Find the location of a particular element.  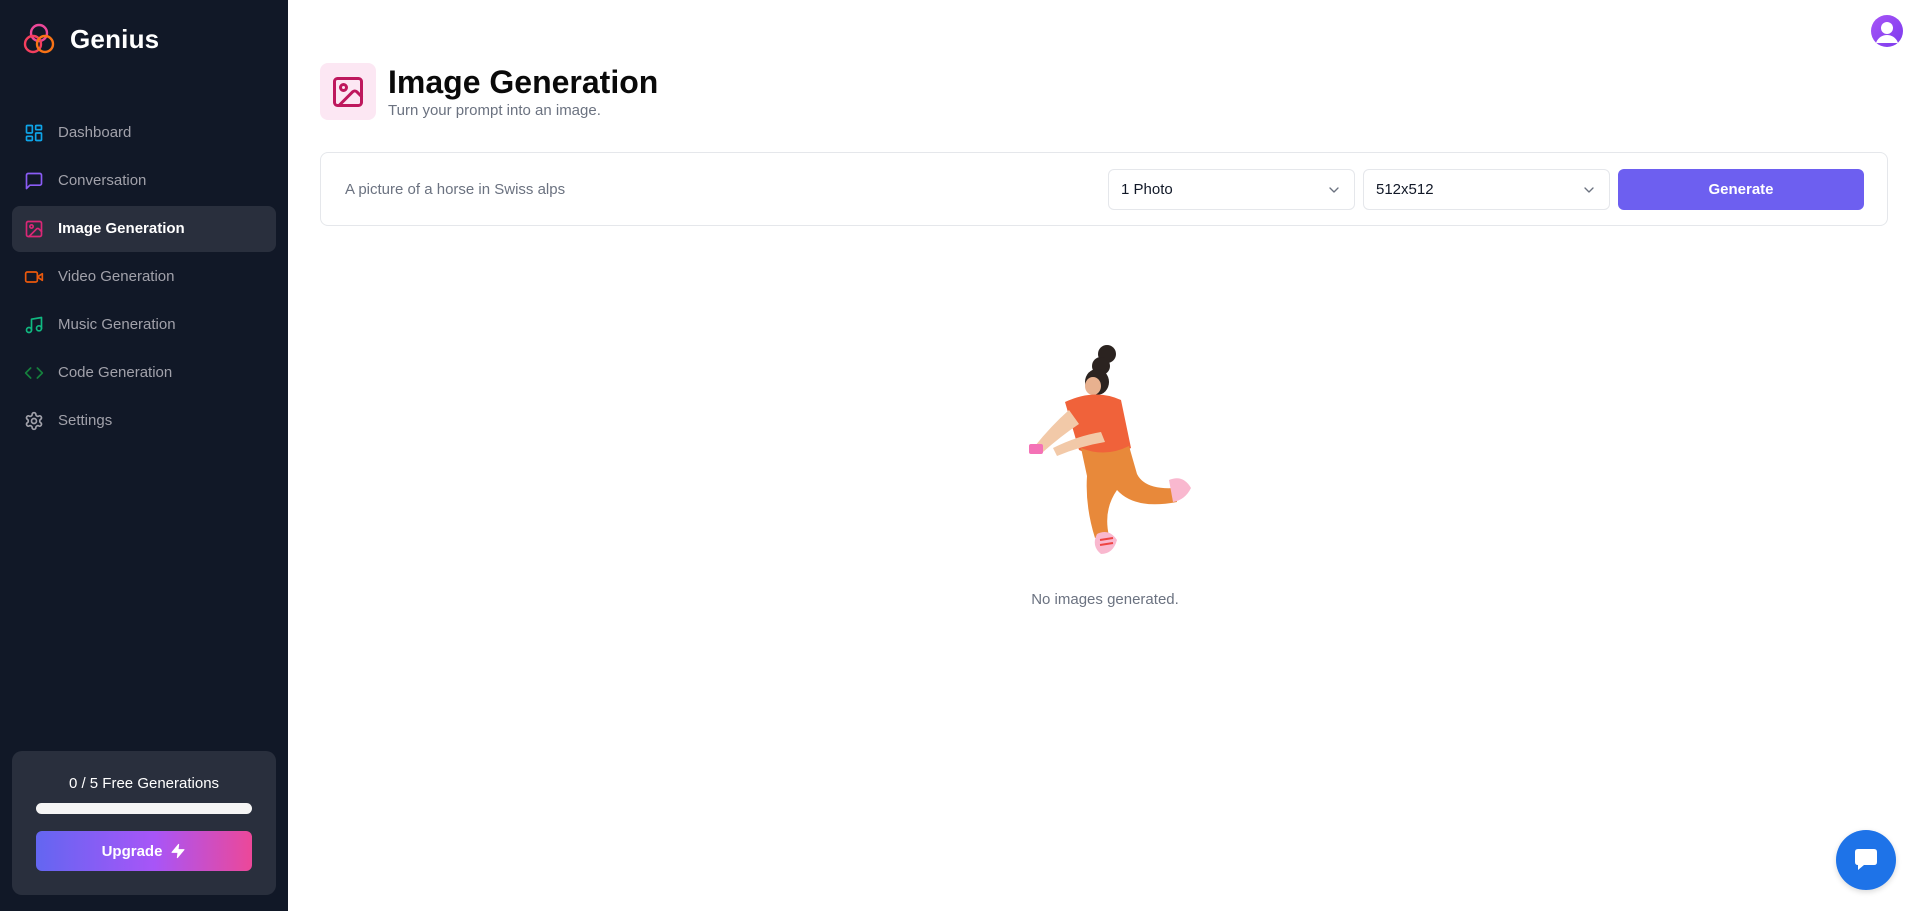

message-square-icon is located at coordinates (34, 181).